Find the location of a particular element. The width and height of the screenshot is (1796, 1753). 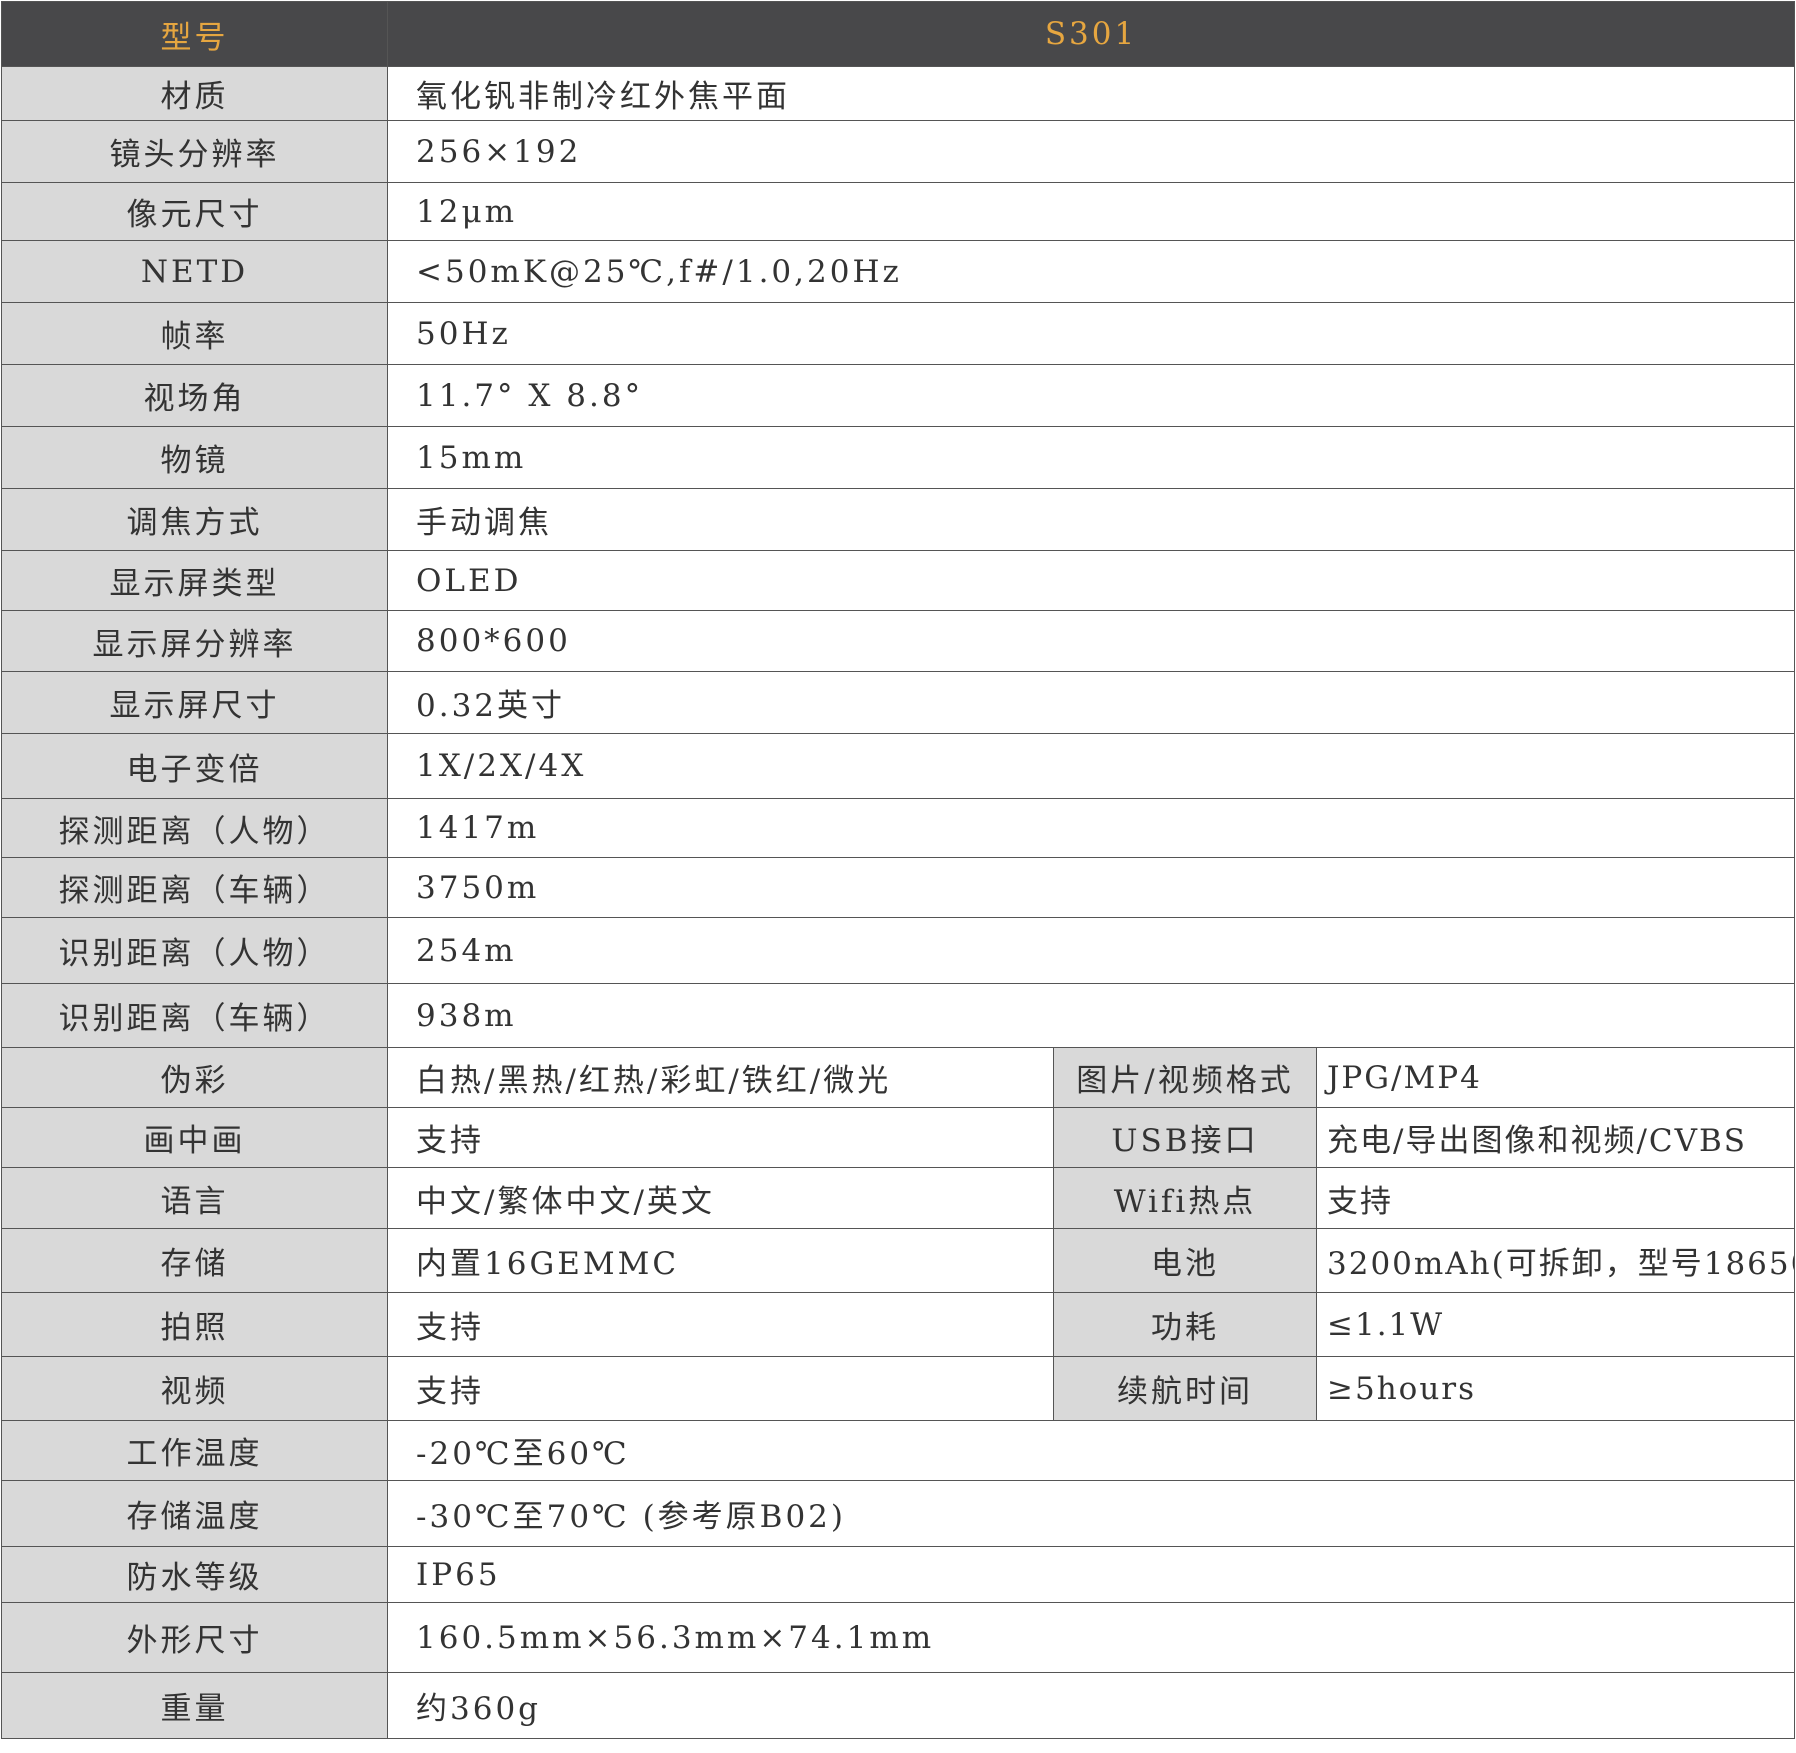

spec-row: 显示屏类型 OLED is located at coordinates (898, 580).